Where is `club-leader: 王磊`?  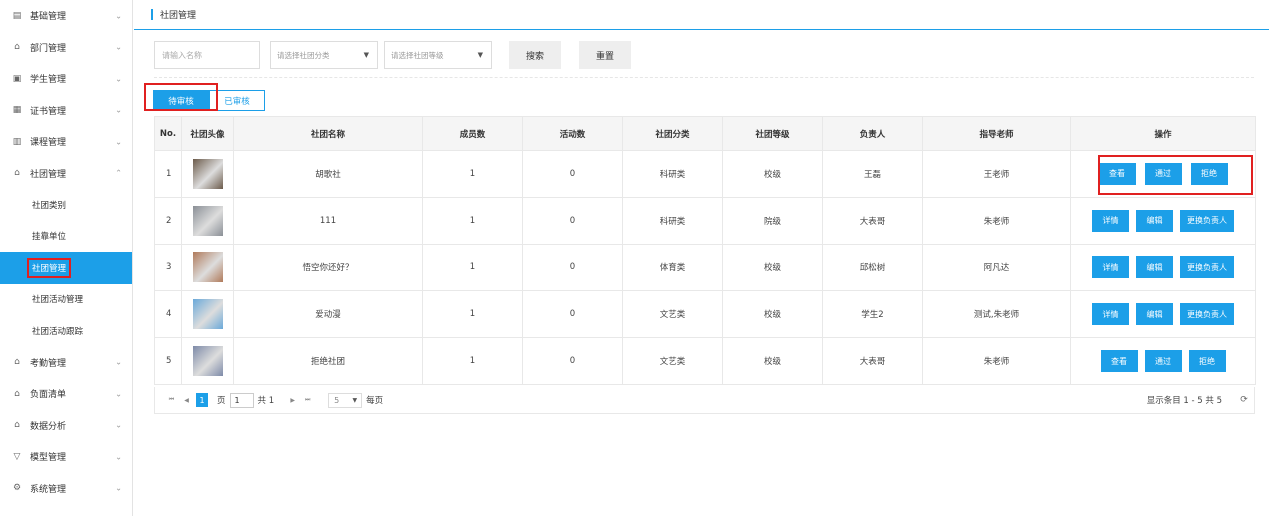
club-leader: 王磊 is located at coordinates (872, 174).